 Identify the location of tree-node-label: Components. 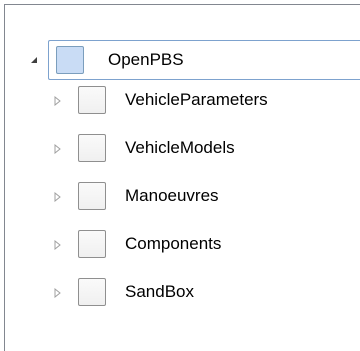
(173, 243).